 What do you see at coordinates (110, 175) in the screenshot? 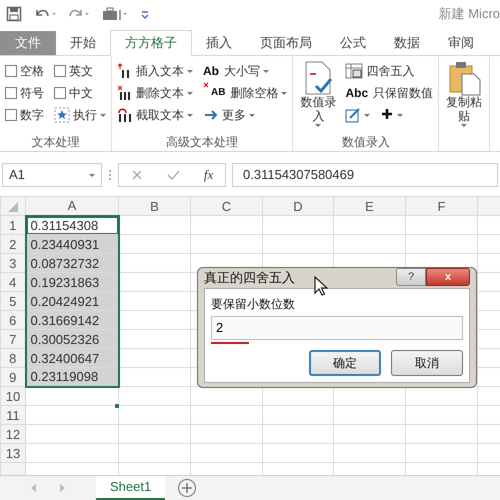
I see `grip-icon` at bounding box center [110, 175].